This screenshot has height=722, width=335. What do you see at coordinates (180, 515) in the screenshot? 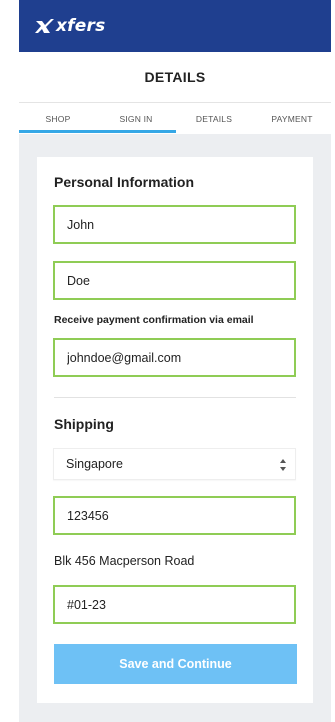
I see `postal-code-input` at bounding box center [180, 515].